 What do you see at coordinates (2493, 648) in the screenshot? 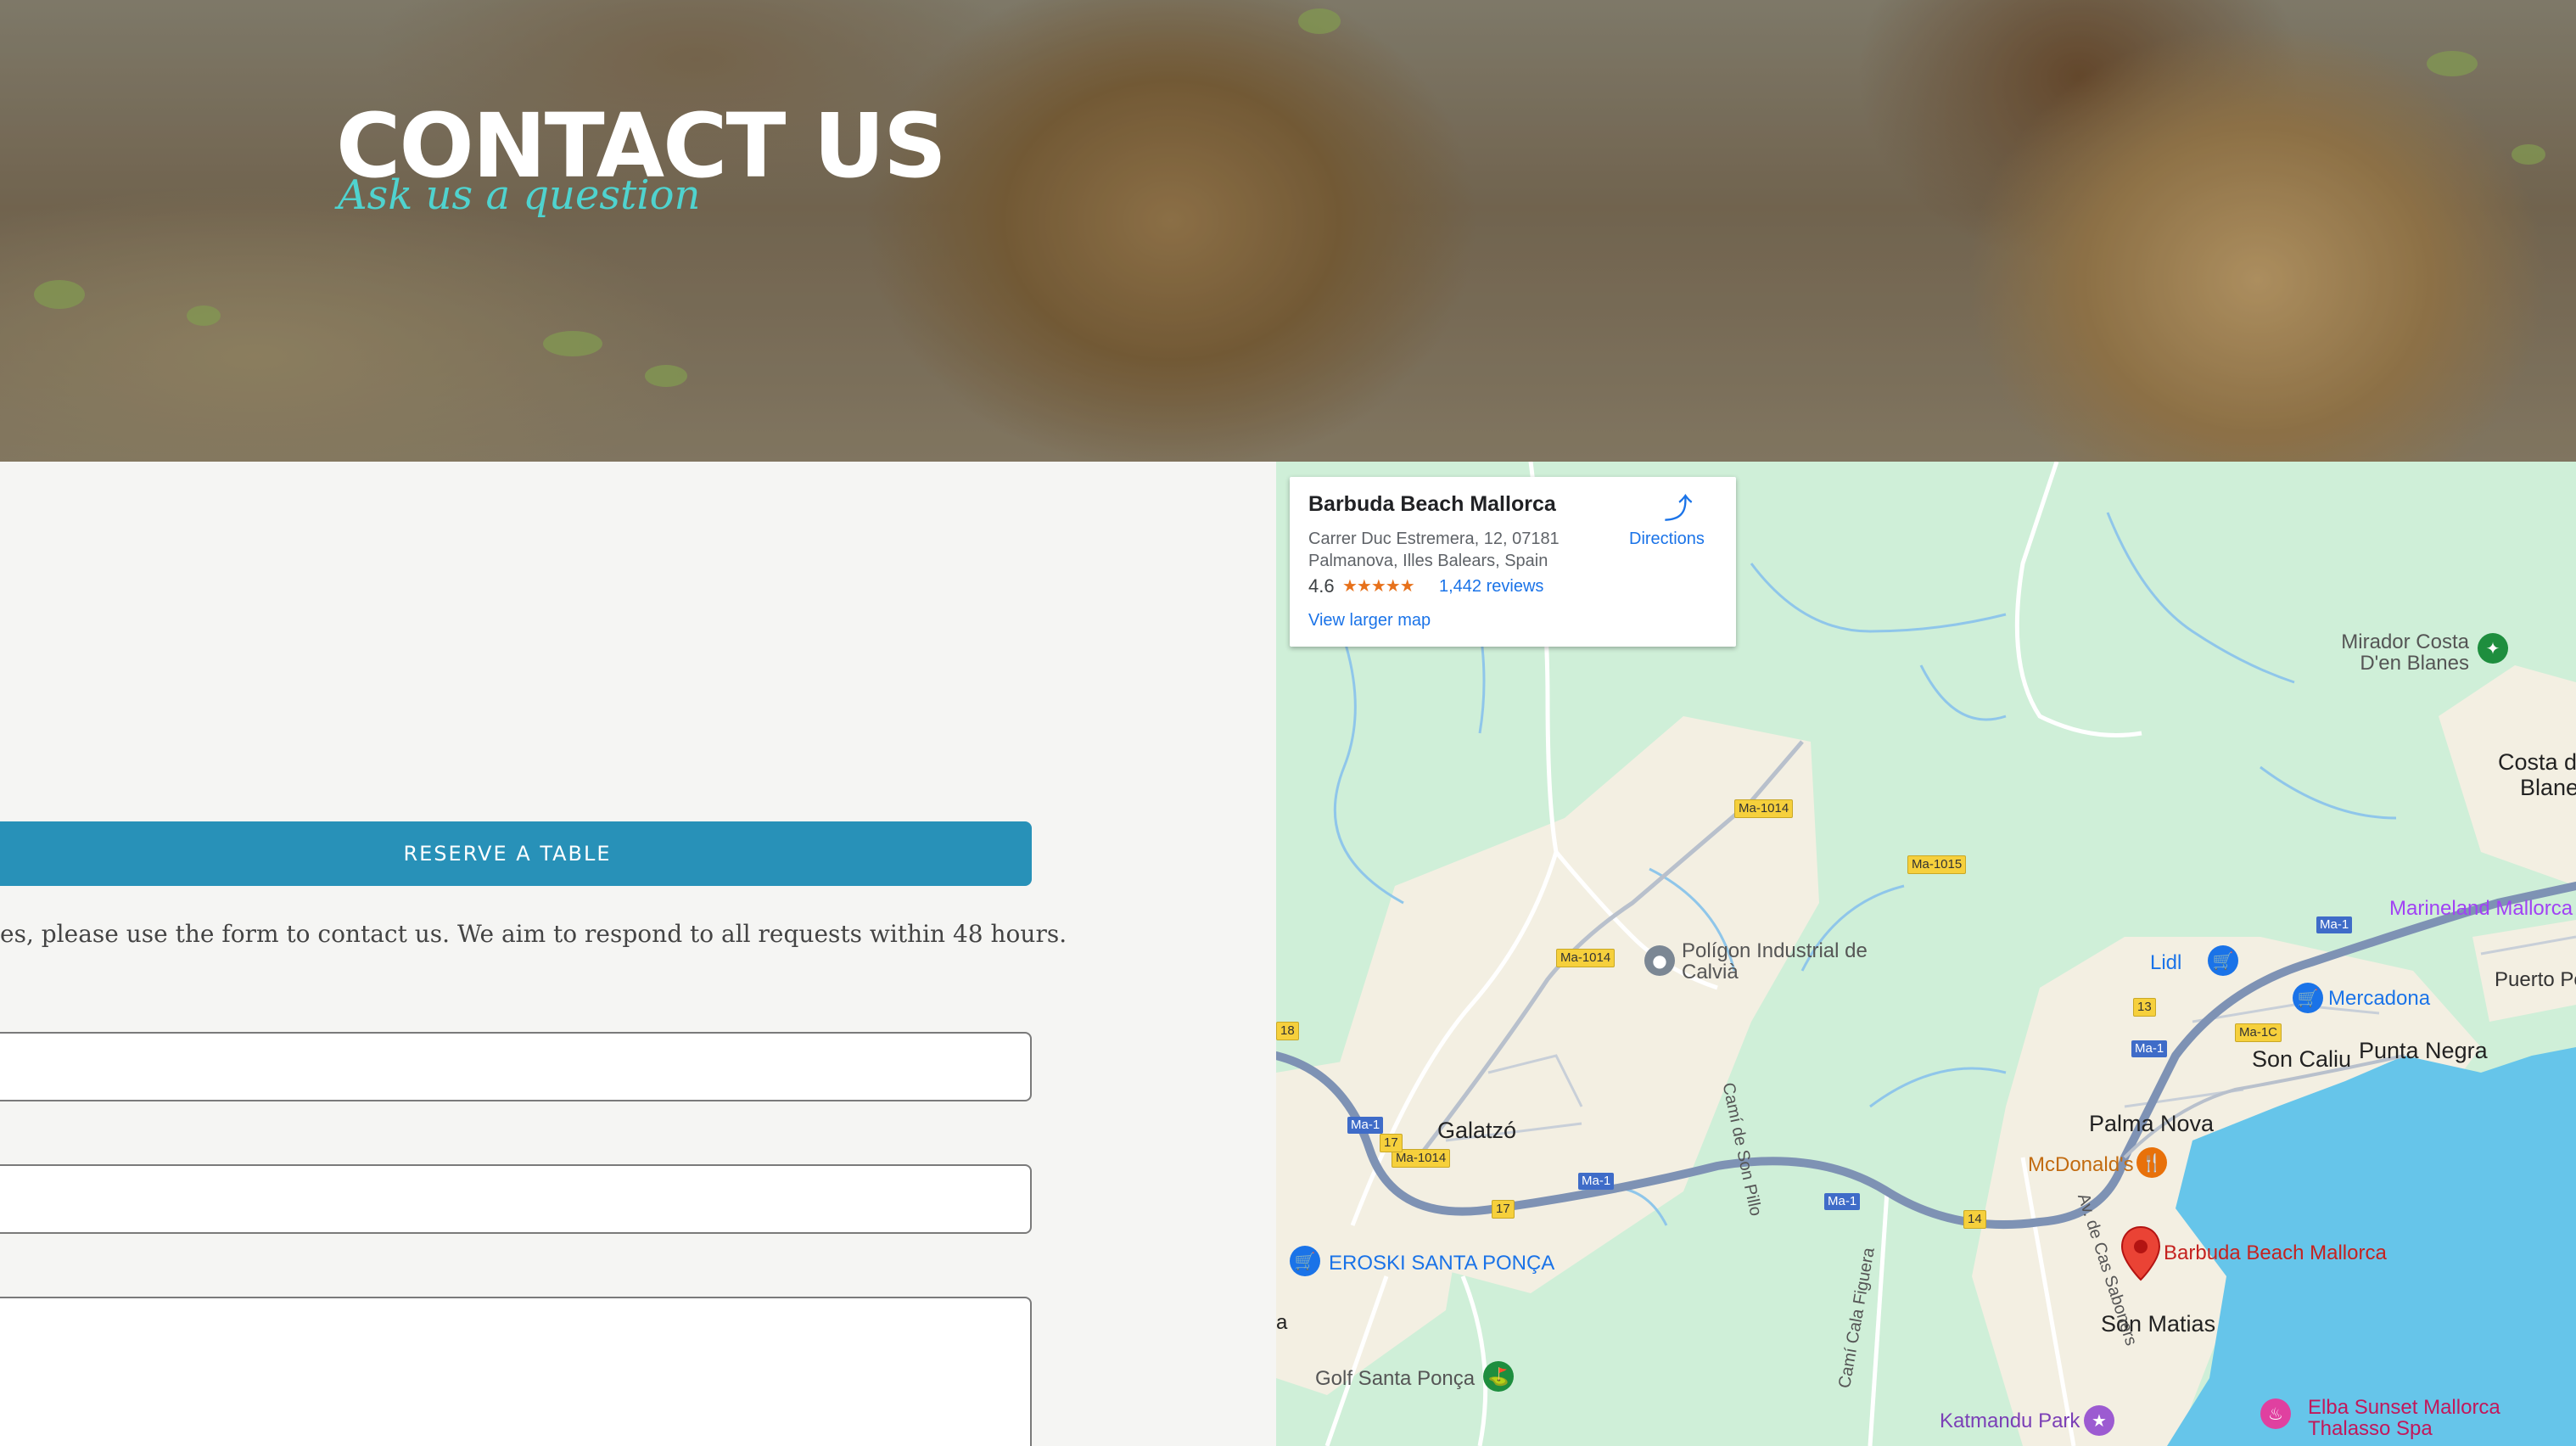
I see `viewpoint-icon: ✦` at bounding box center [2493, 648].